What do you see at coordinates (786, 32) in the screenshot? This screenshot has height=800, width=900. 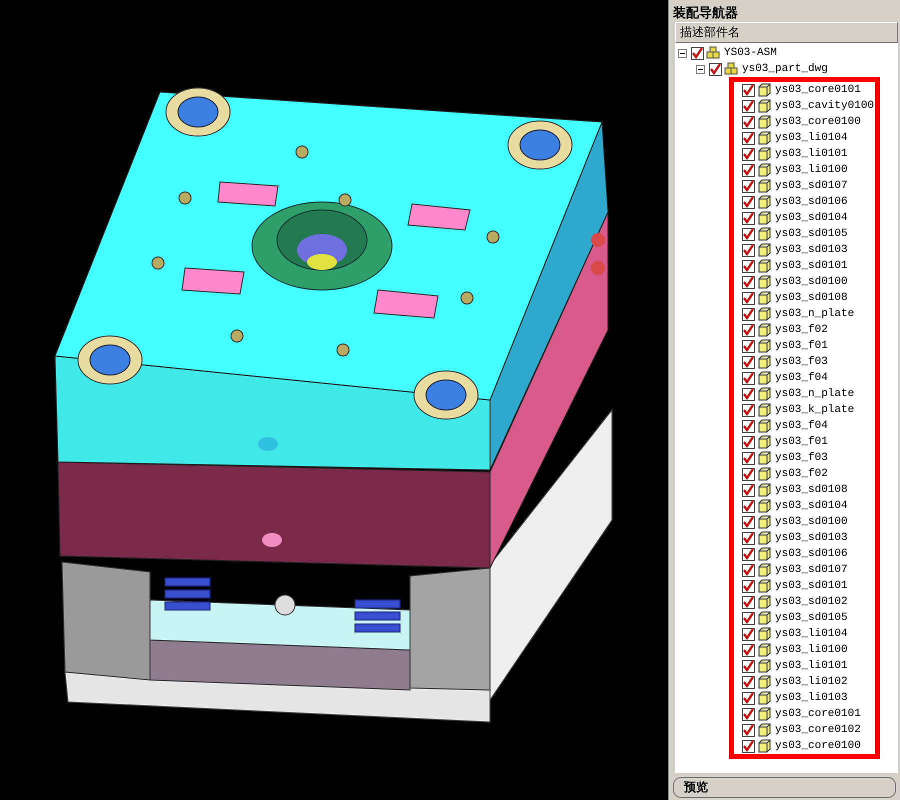 I see `column-header: 描述部件名` at bounding box center [786, 32].